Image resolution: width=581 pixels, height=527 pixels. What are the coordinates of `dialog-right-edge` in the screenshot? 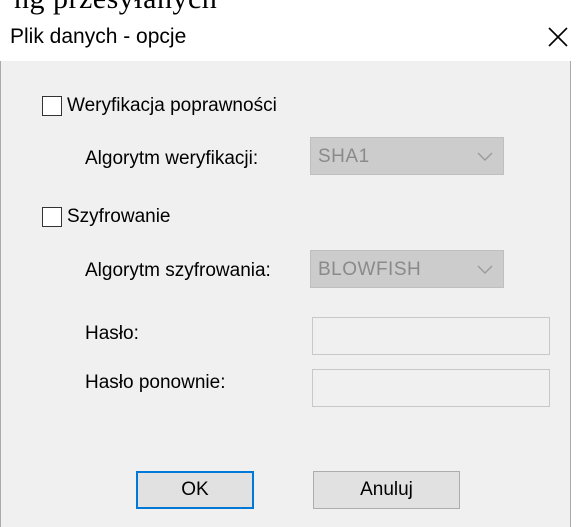 It's located at (575, 294).